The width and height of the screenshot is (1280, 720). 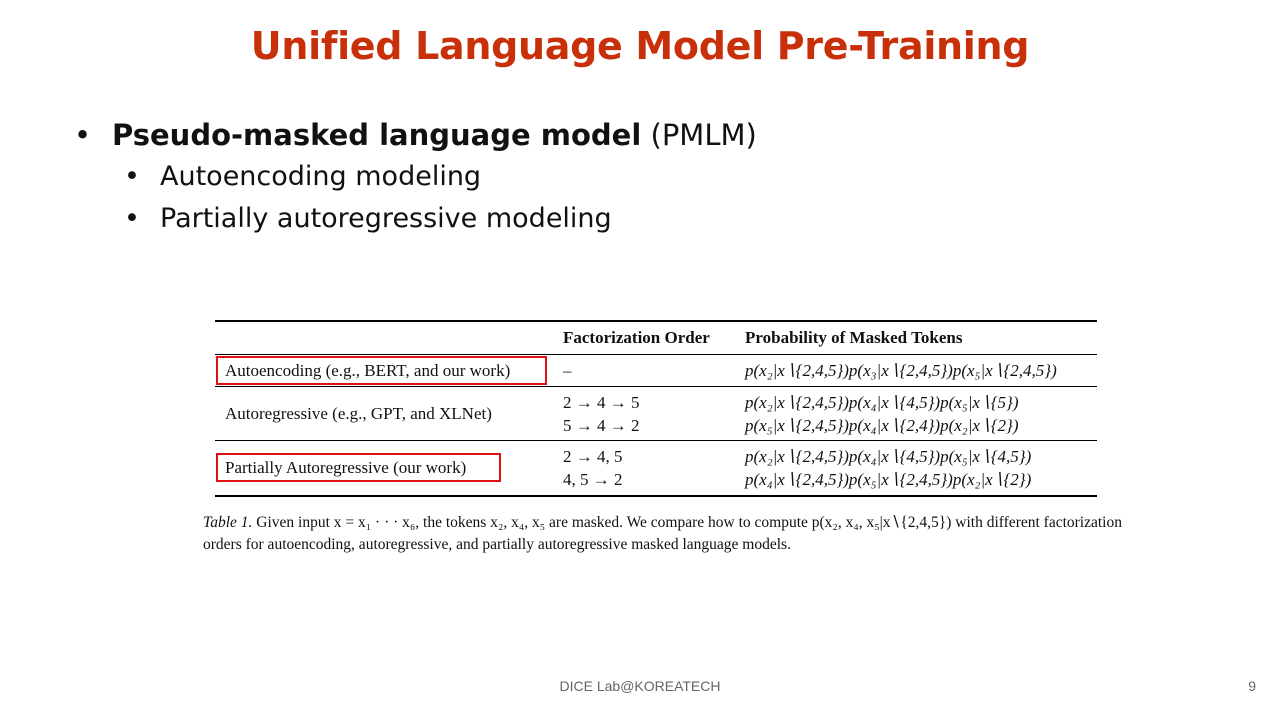 What do you see at coordinates (1252, 686) in the screenshot?
I see `page-number: 9` at bounding box center [1252, 686].